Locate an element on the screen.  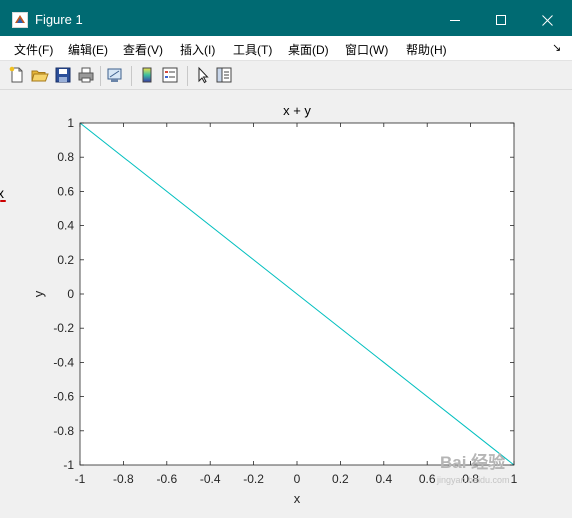
x-axis-label: x is located at coordinates (297, 498).